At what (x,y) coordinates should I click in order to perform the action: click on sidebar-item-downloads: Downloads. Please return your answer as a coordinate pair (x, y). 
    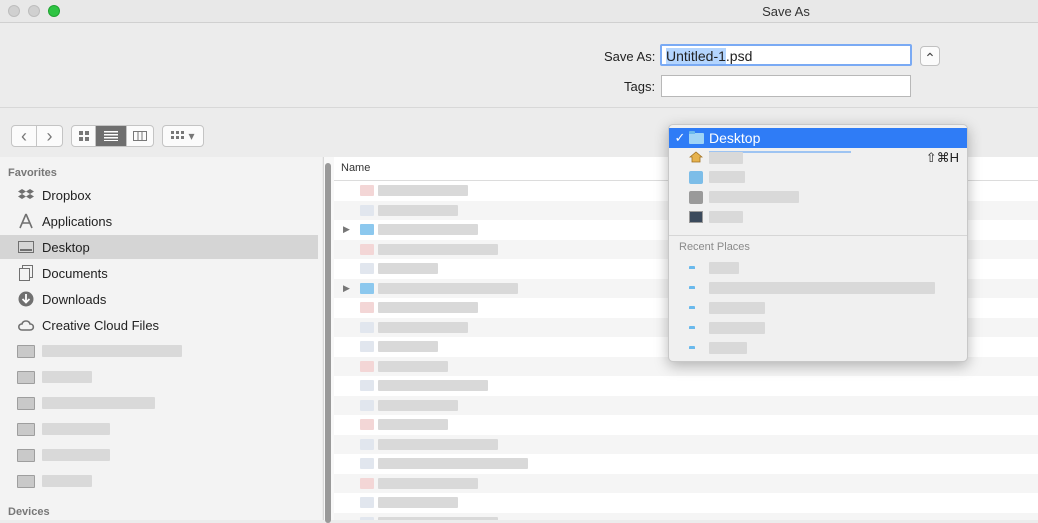
    Looking at the image, I should click on (159, 299).